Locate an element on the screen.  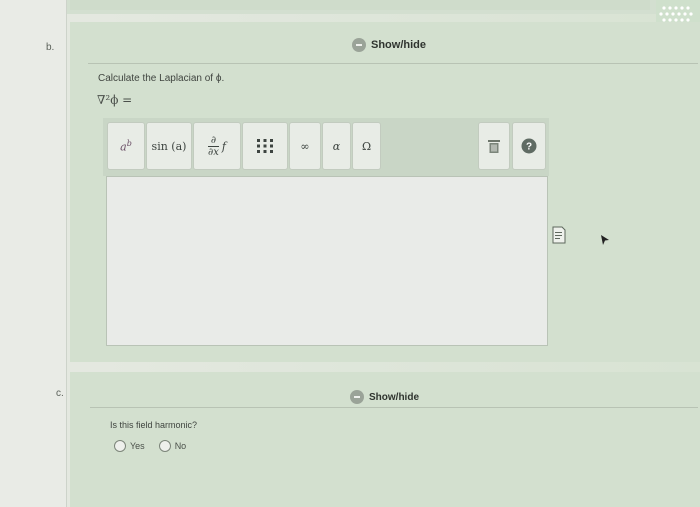
matrix-button is located at coordinates (265, 146).